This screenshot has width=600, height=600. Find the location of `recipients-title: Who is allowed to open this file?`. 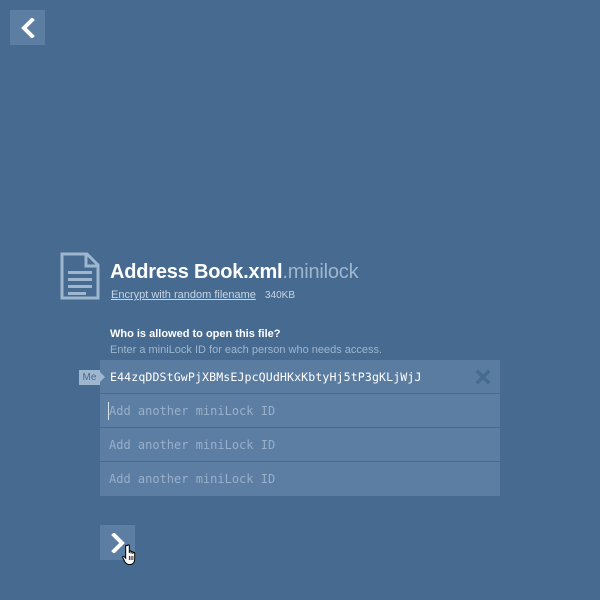

recipients-title: Who is allowed to open this file? is located at coordinates (195, 334).